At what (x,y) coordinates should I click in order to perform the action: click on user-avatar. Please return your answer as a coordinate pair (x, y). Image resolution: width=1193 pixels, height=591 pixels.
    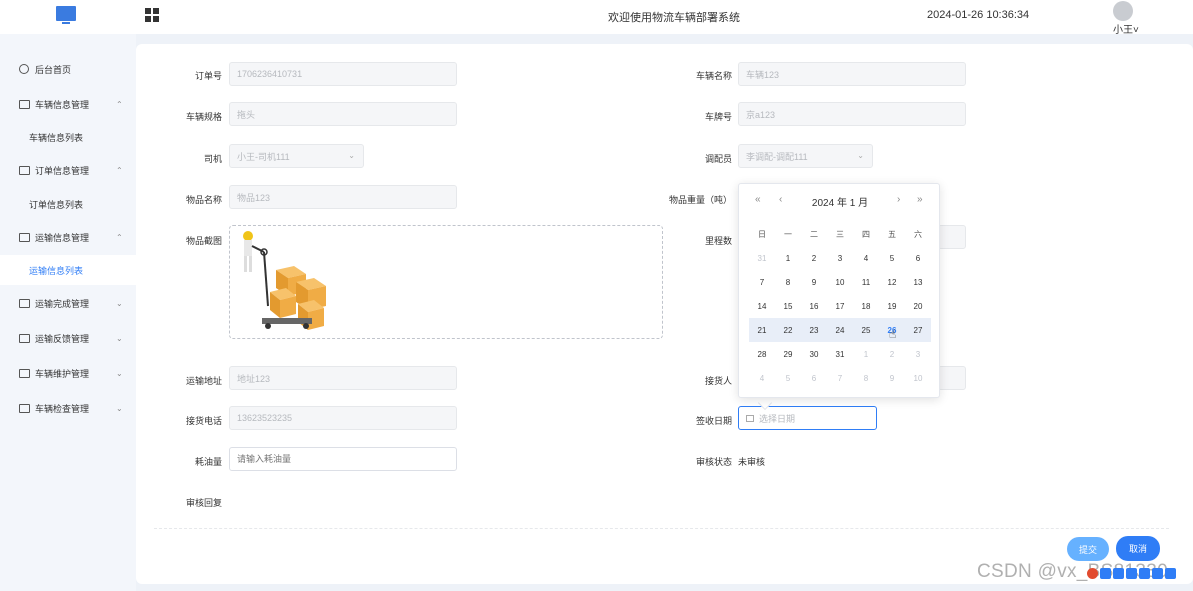
    Looking at the image, I should click on (1123, 11).